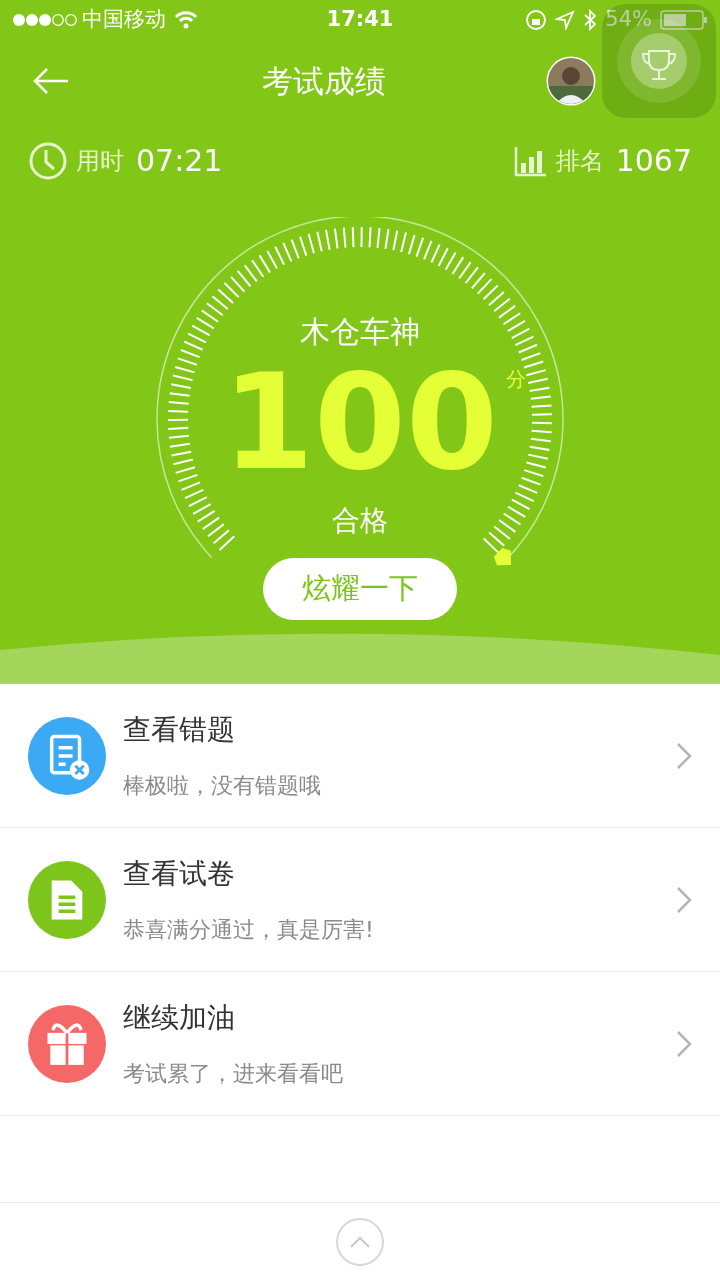 The width and height of the screenshot is (720, 1280). I want to click on rank-label: 排名, so click(579, 161).